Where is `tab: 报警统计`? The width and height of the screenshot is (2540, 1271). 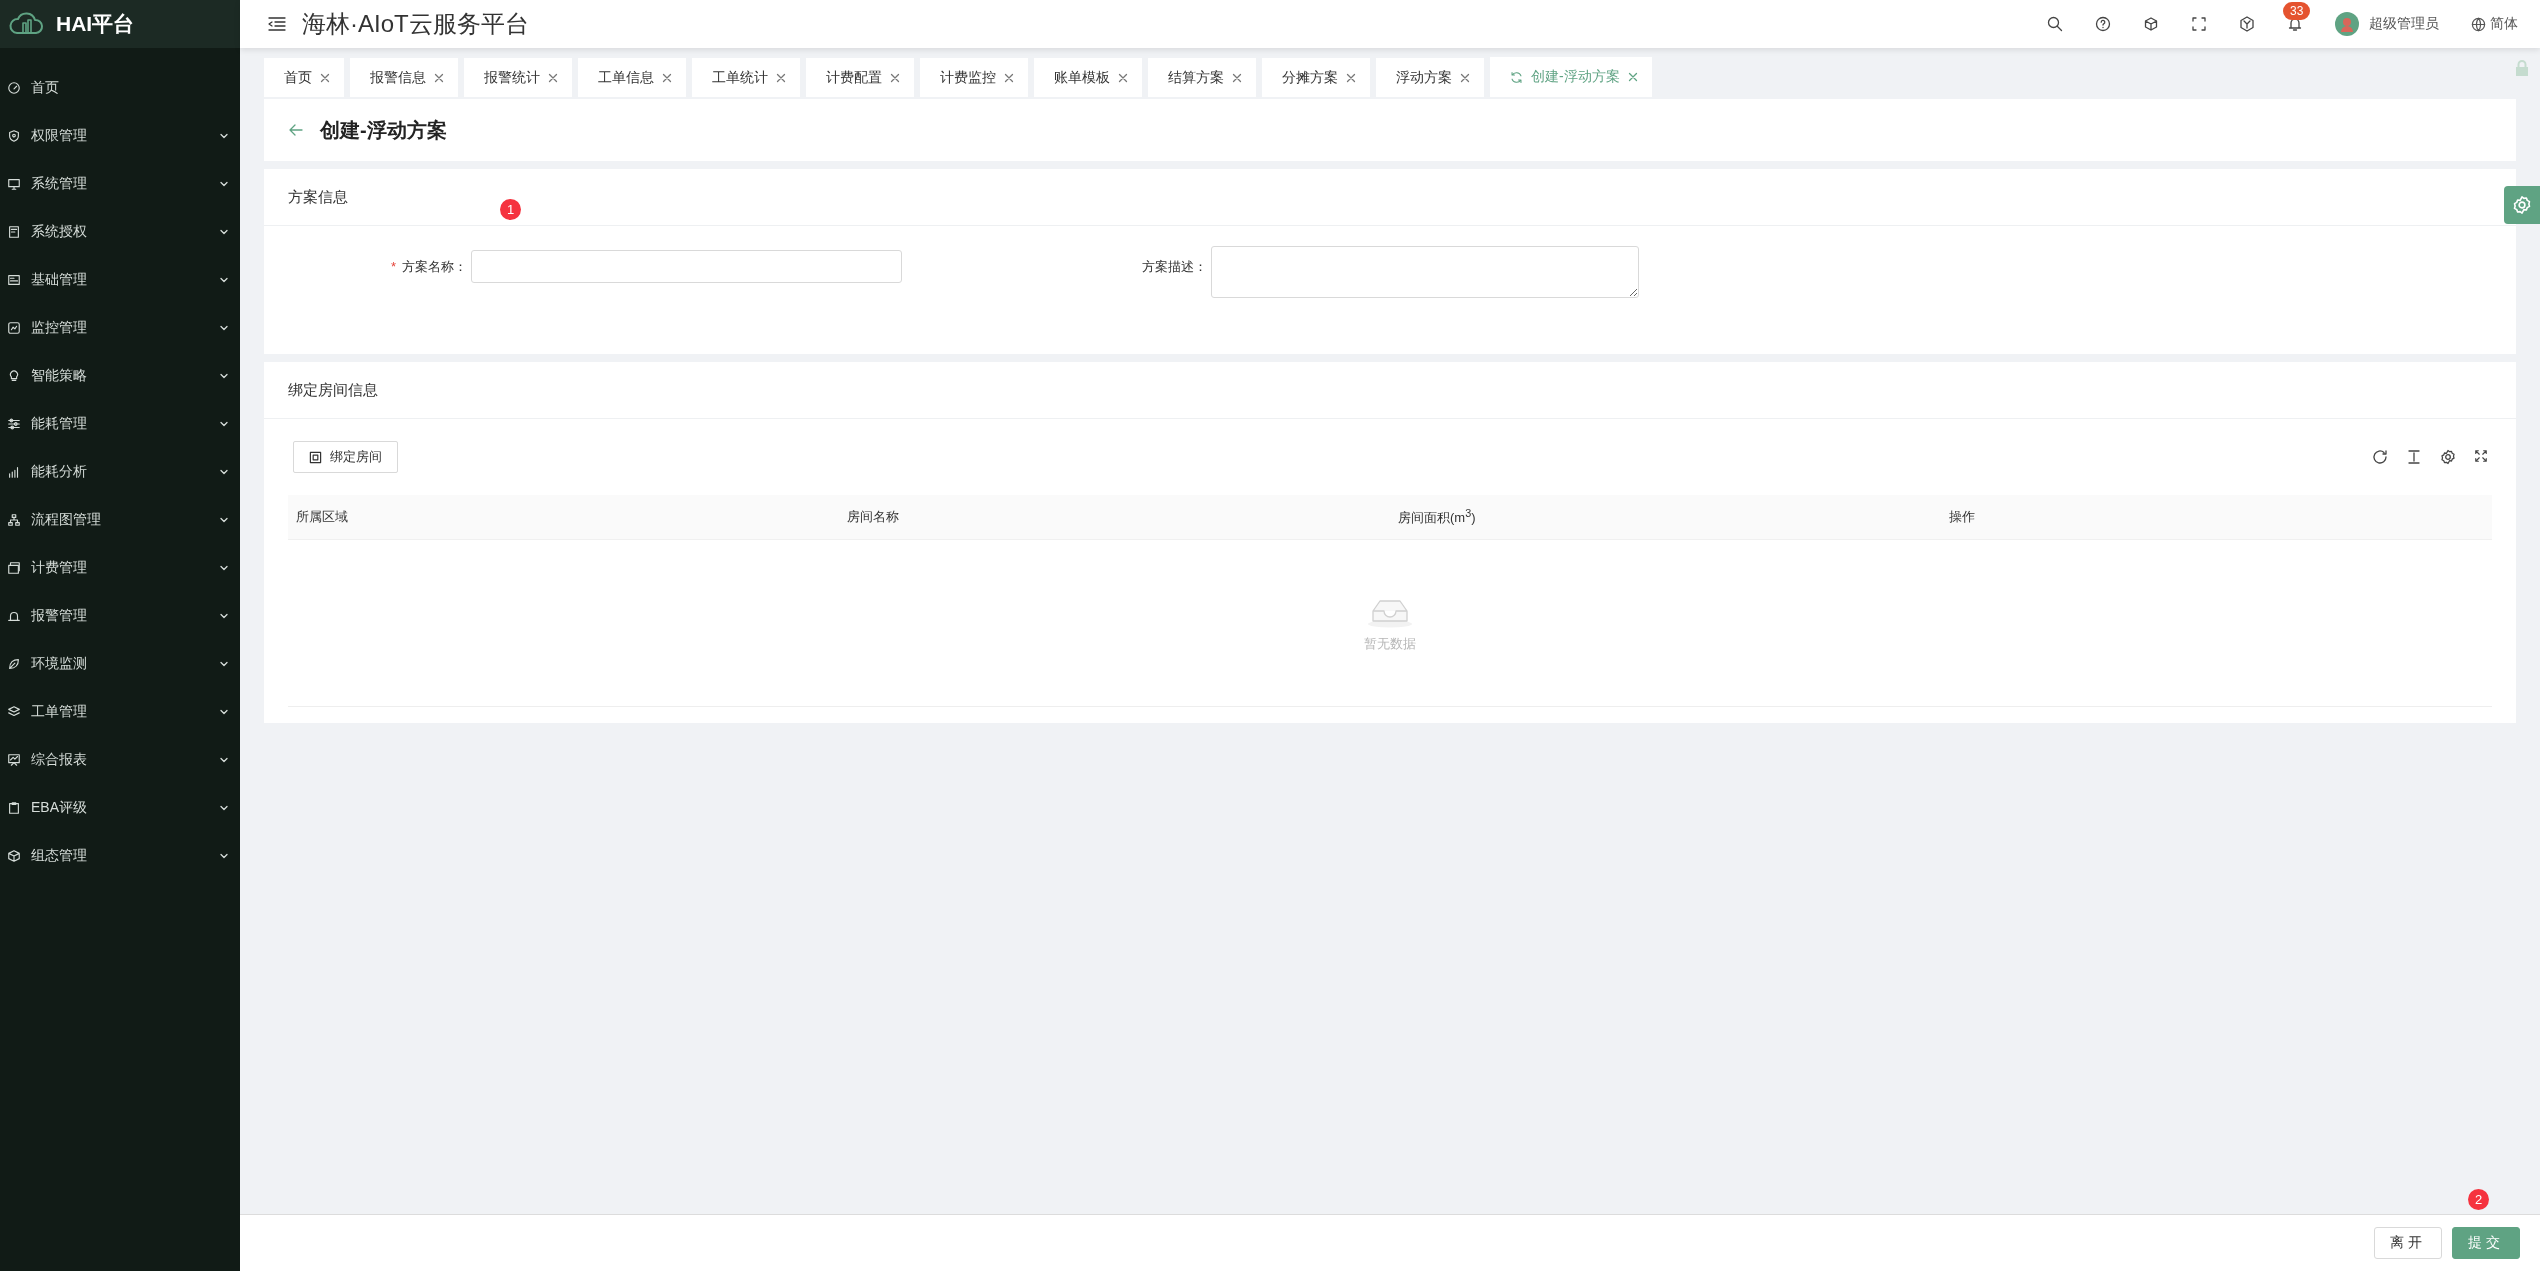 tab: 报警统计 is located at coordinates (518, 77).